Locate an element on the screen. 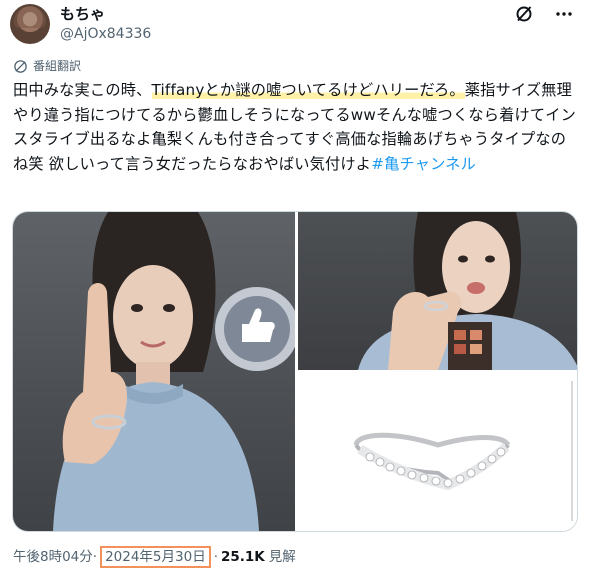 The image size is (592, 579). translate-label: 番組翻訳 is located at coordinates (57, 66).